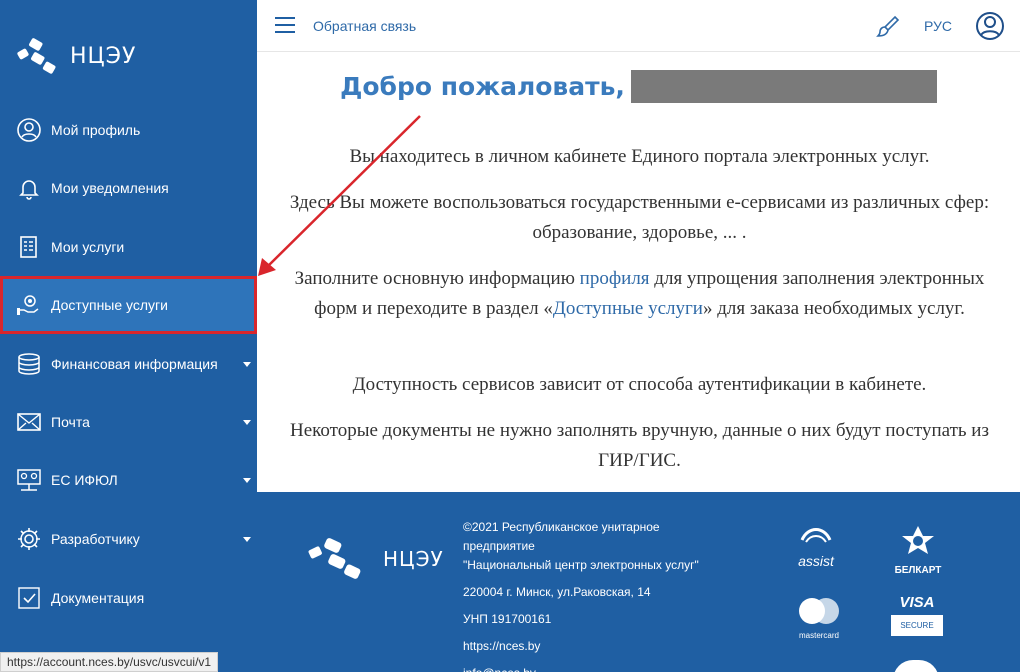 The image size is (1020, 672). Describe the element at coordinates (364, 26) in the screenshot. I see `feedback-link: Обратная связь` at that location.